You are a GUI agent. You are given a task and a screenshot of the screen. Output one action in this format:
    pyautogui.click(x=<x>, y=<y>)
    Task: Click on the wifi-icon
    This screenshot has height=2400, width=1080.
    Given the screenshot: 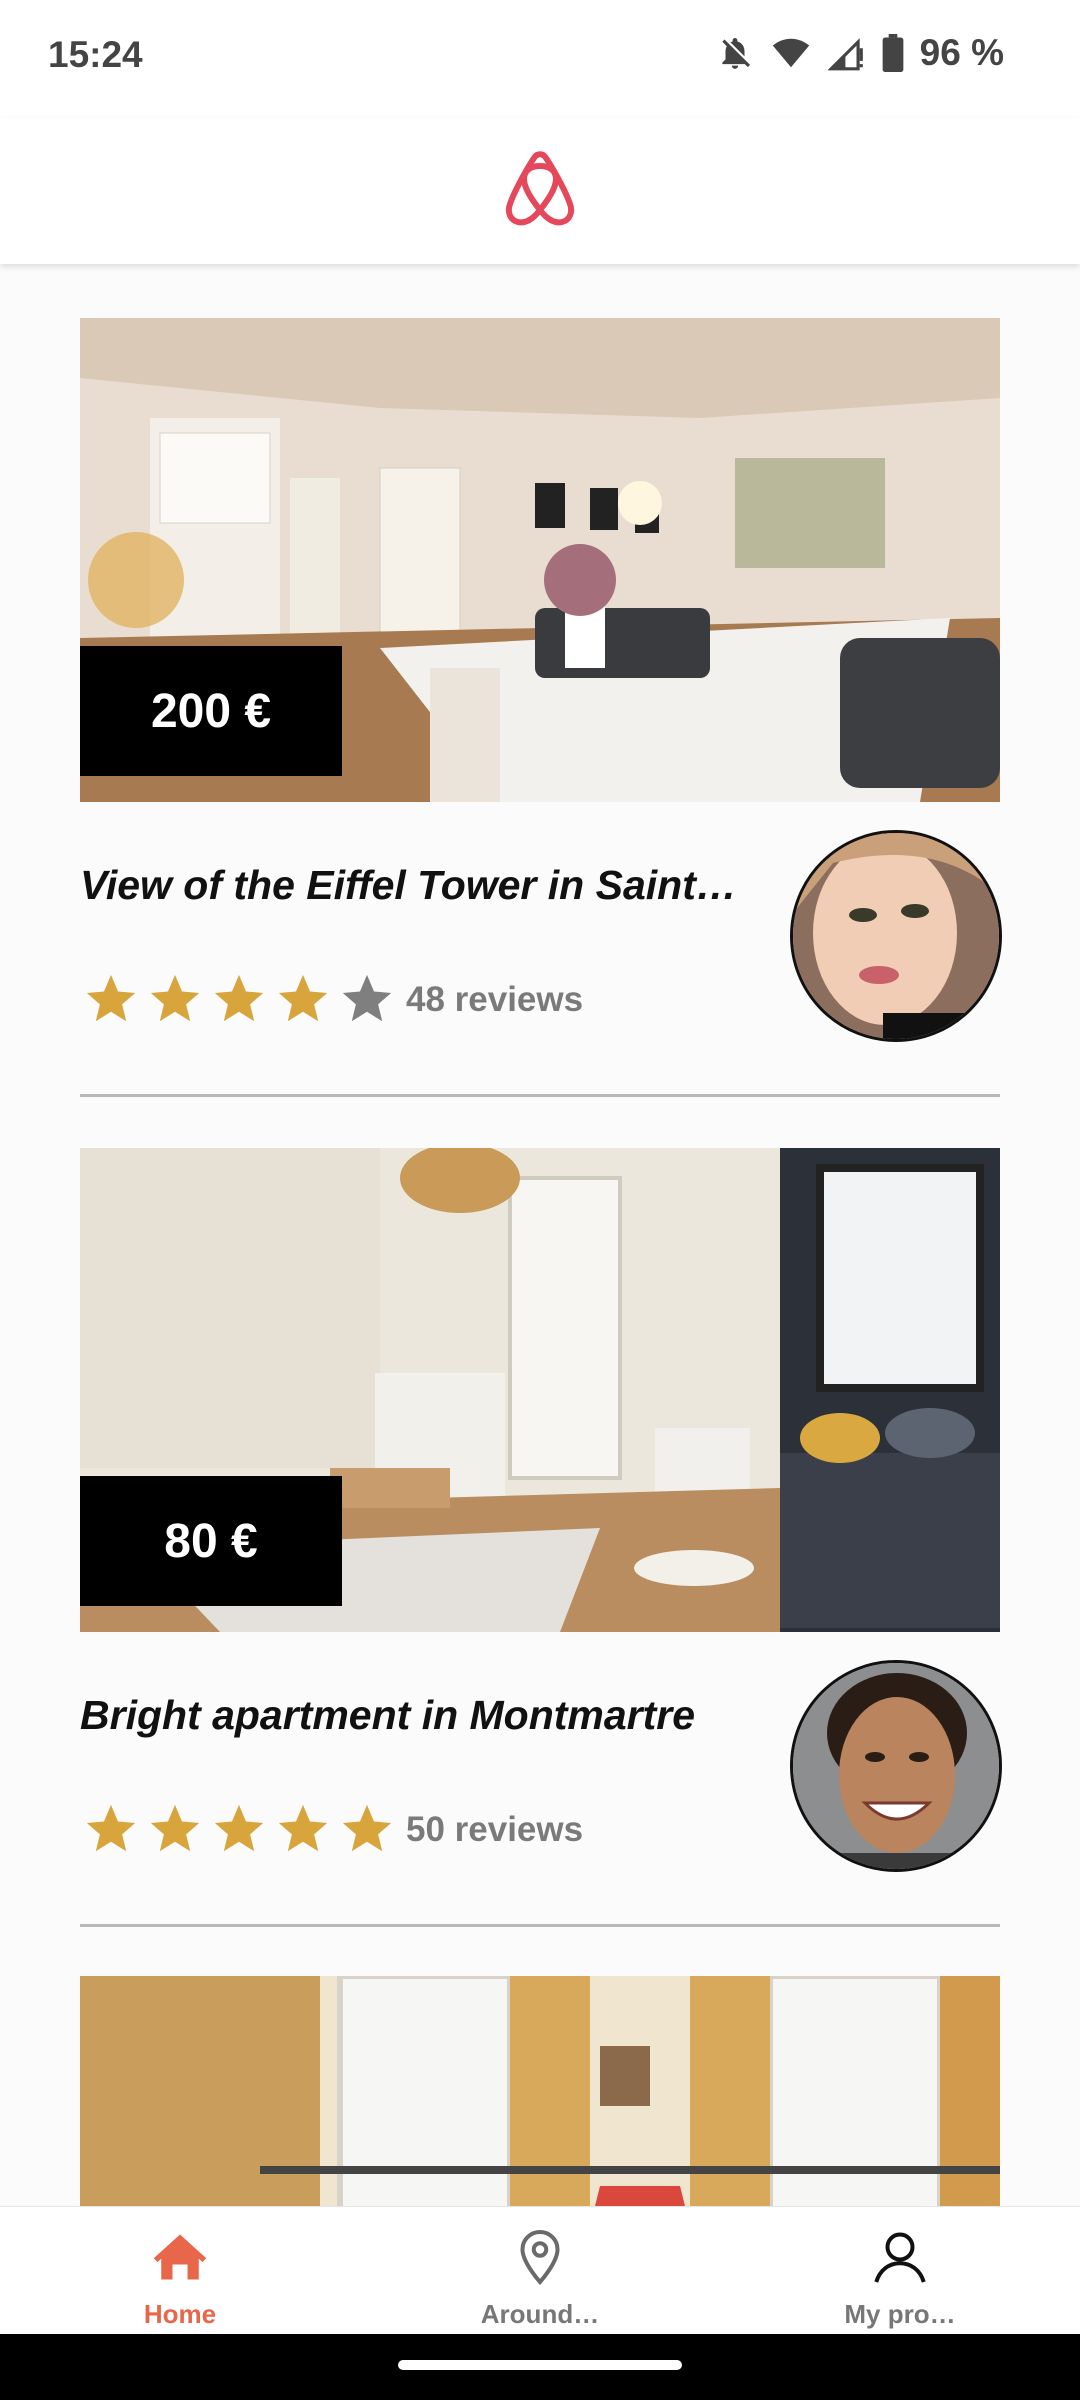 What is the action you would take?
    pyautogui.click(x=790, y=53)
    